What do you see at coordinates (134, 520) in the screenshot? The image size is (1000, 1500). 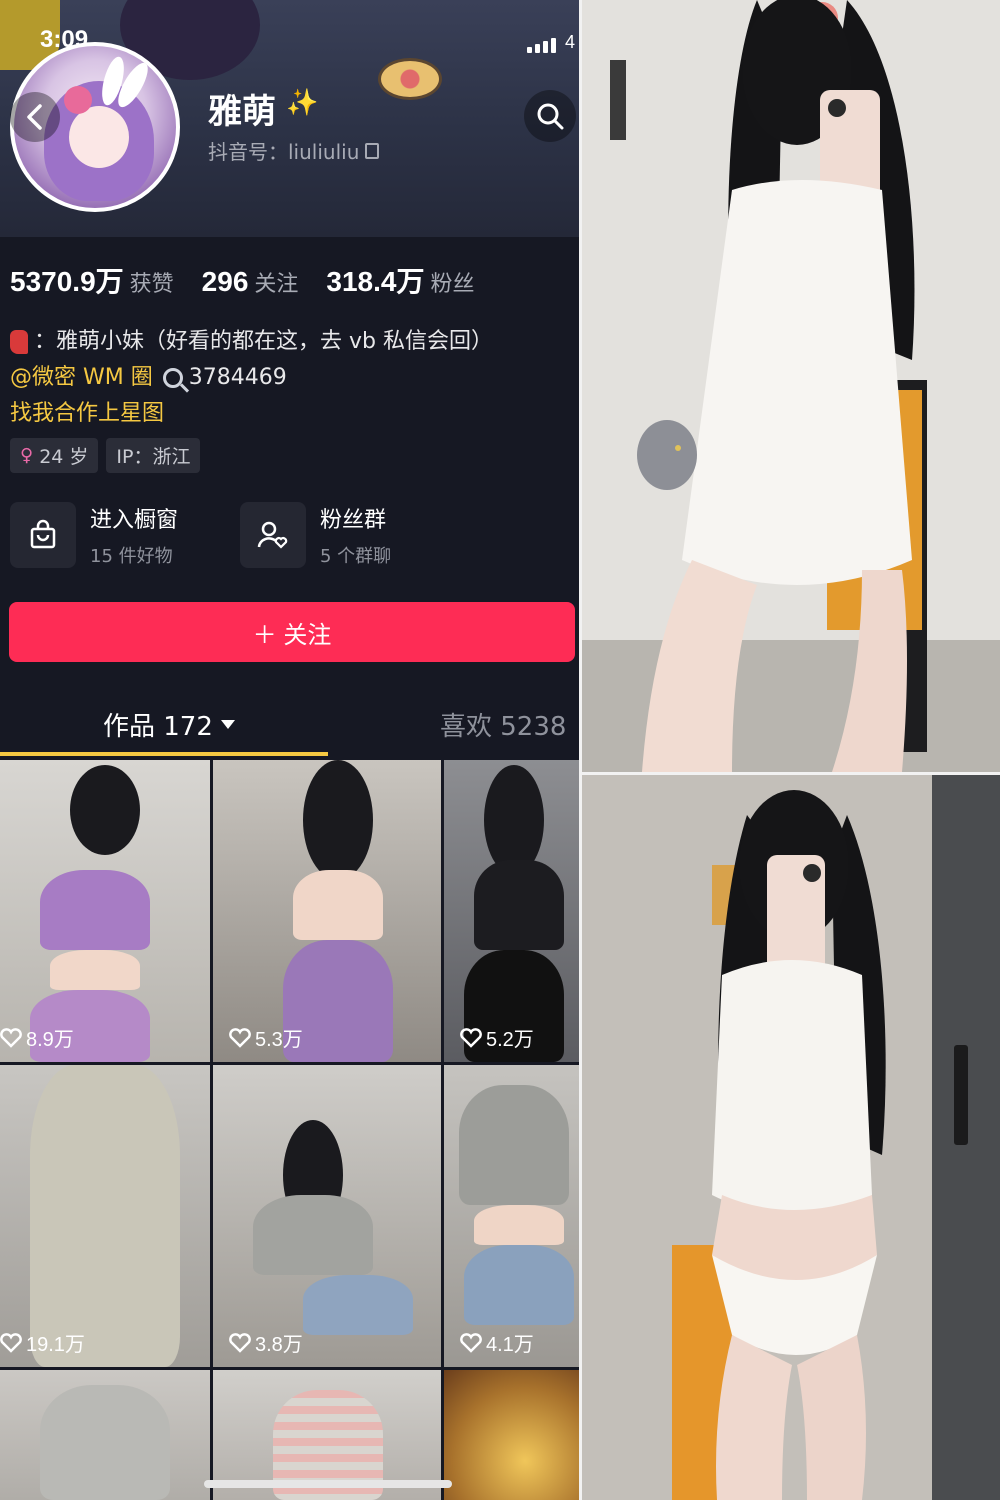 I see `entry-title: 进入橱窗` at bounding box center [134, 520].